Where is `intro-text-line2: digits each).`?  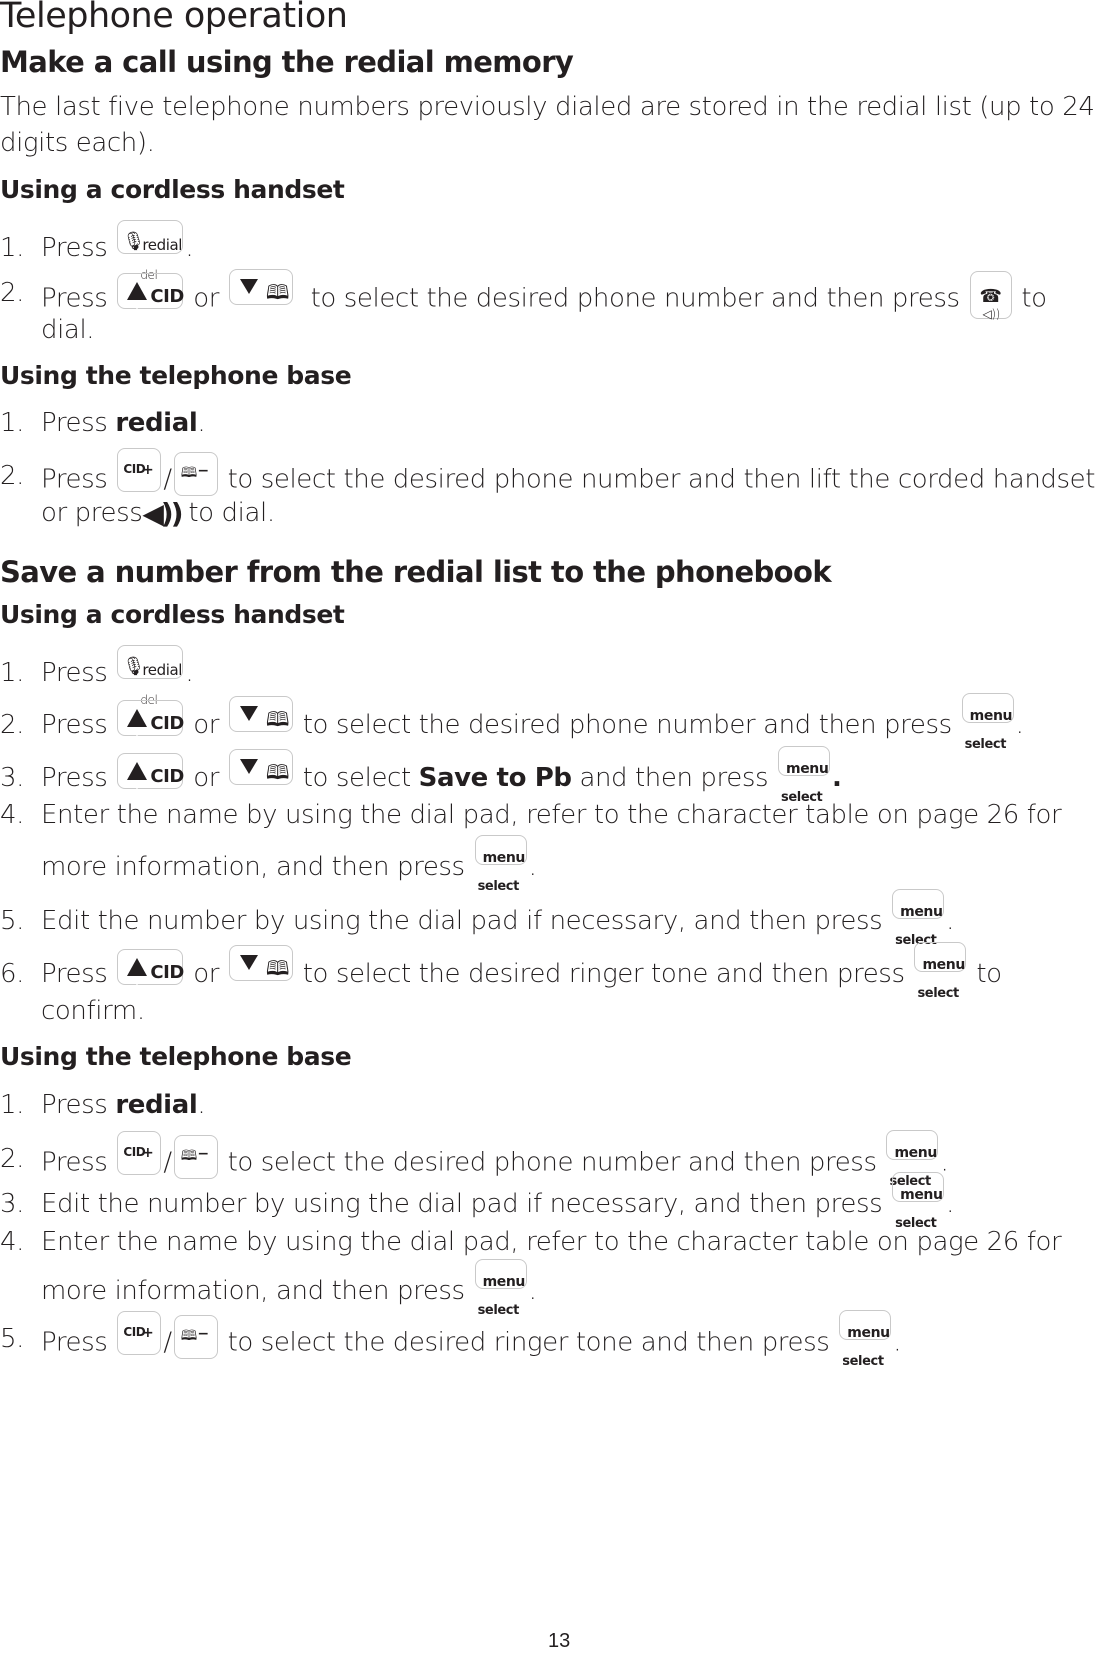
intro-text-line2: digits each). is located at coordinates (77, 143).